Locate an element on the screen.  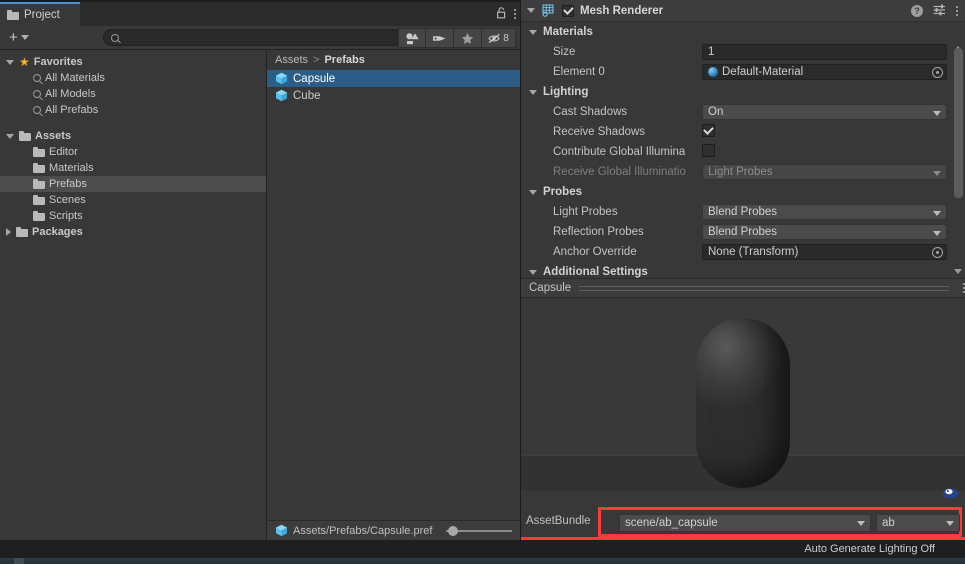
project-tab-tools is located at coordinates (506, 14).